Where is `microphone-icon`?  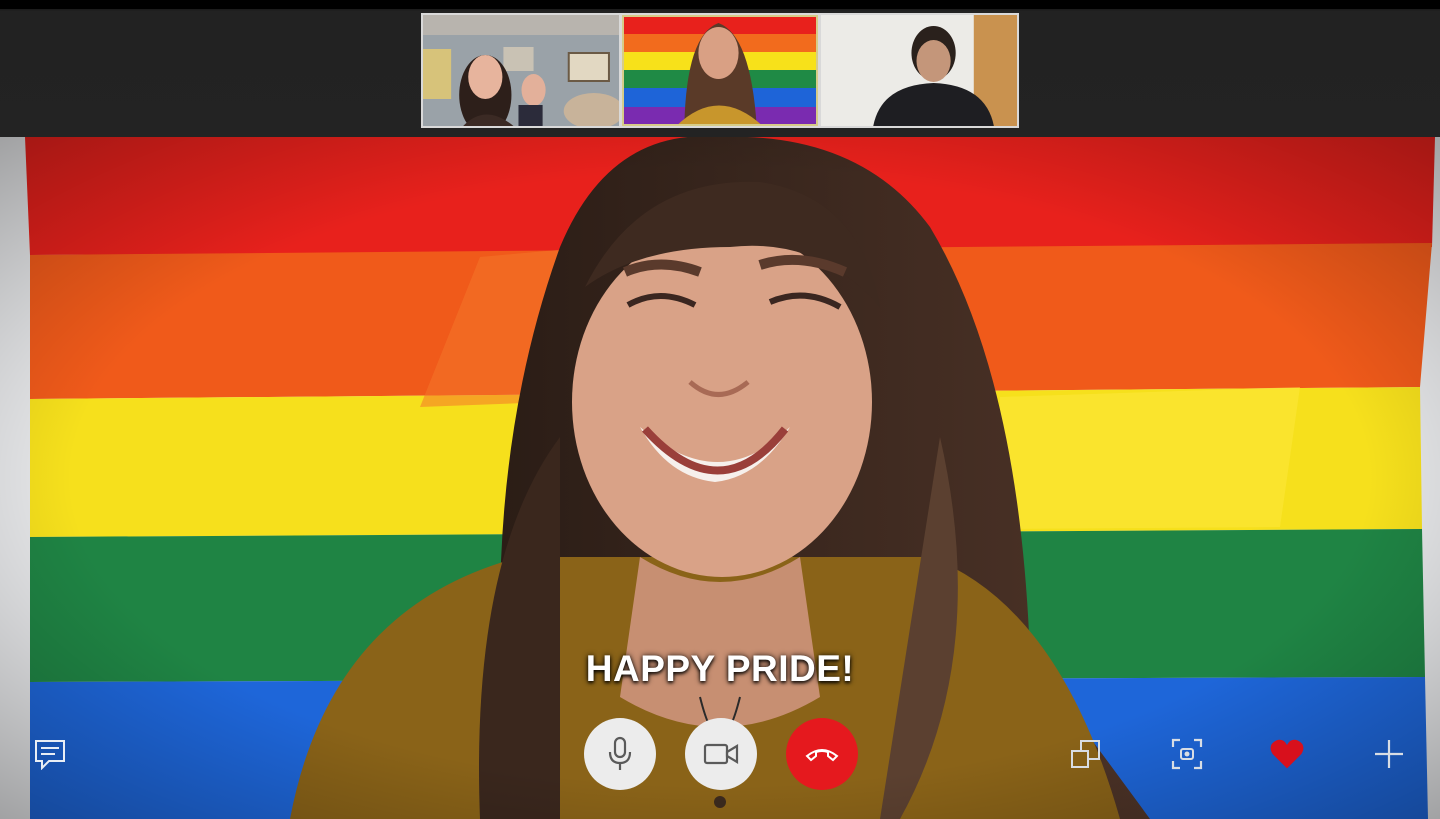 microphone-icon is located at coordinates (620, 753).